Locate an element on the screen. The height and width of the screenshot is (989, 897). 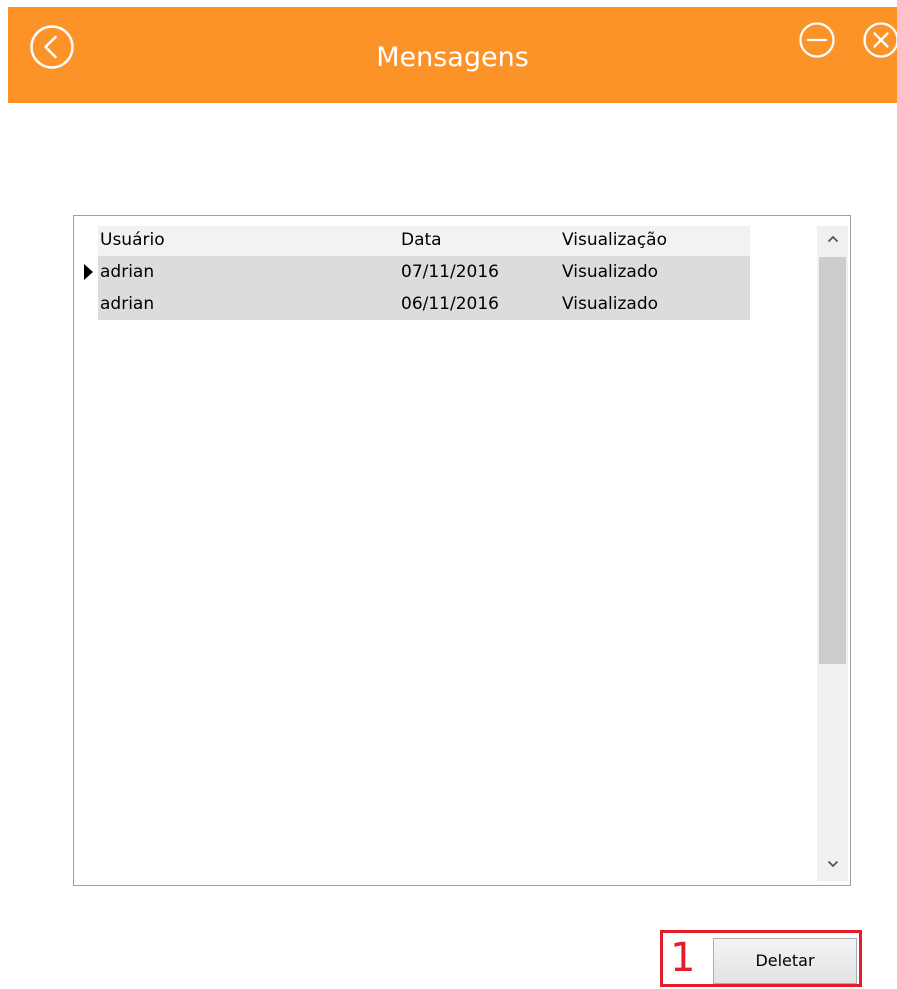
scroll-down-button is located at coordinates (832, 866).